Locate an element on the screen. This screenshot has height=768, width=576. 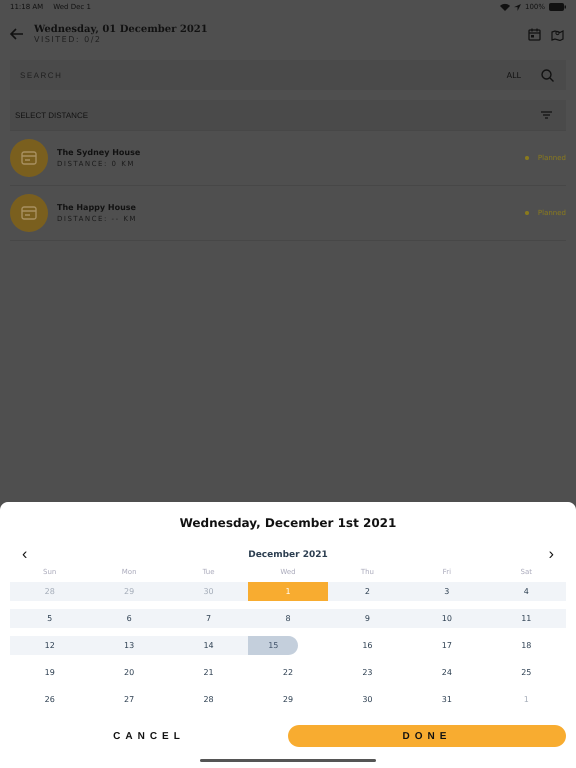
calendar-day: 22 is located at coordinates (288, 672).